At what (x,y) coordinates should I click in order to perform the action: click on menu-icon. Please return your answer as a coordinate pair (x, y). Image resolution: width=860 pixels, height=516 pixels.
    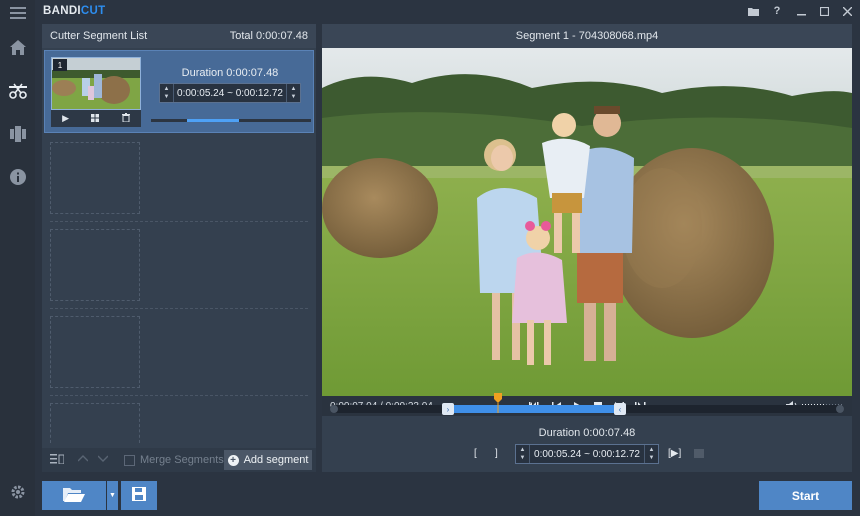
    Looking at the image, I should click on (17, 12).